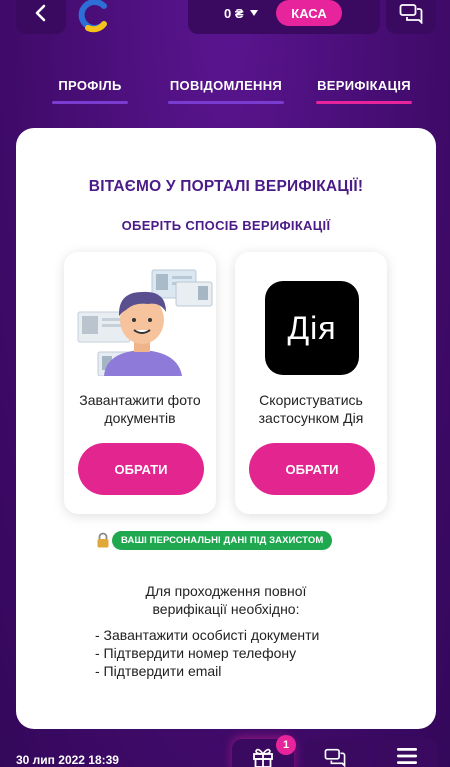 This screenshot has width=450, height=767. I want to click on chat-button, so click(411, 17).